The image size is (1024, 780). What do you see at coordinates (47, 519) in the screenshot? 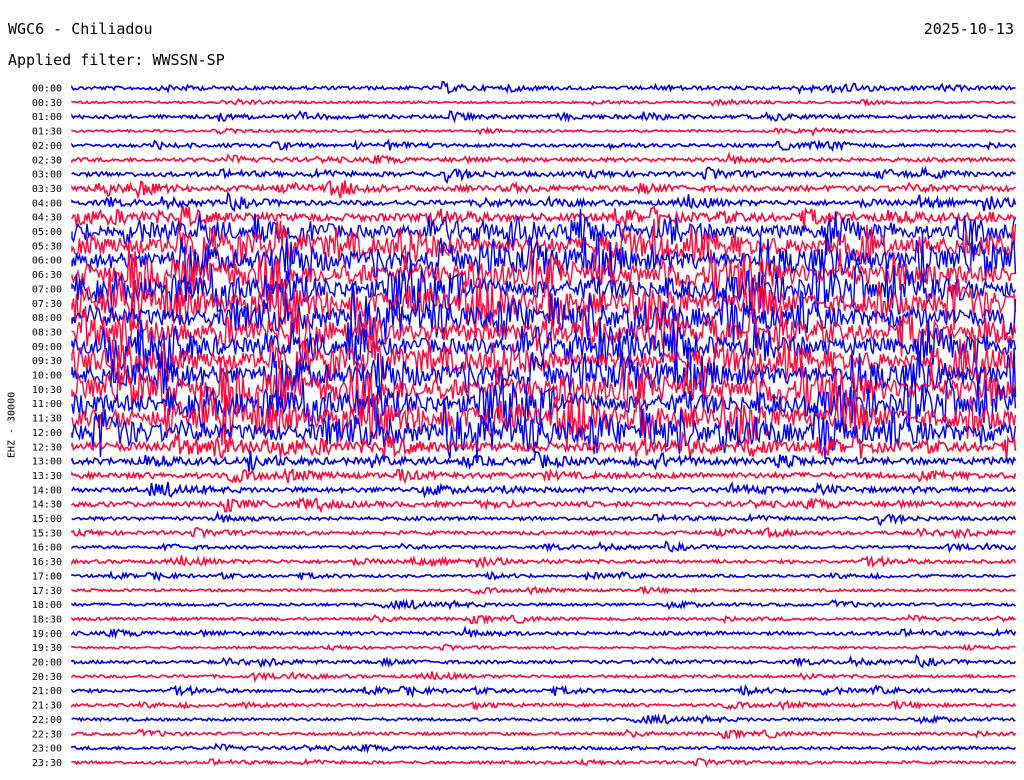
I see `y-tick-label: 15:00` at bounding box center [47, 519].